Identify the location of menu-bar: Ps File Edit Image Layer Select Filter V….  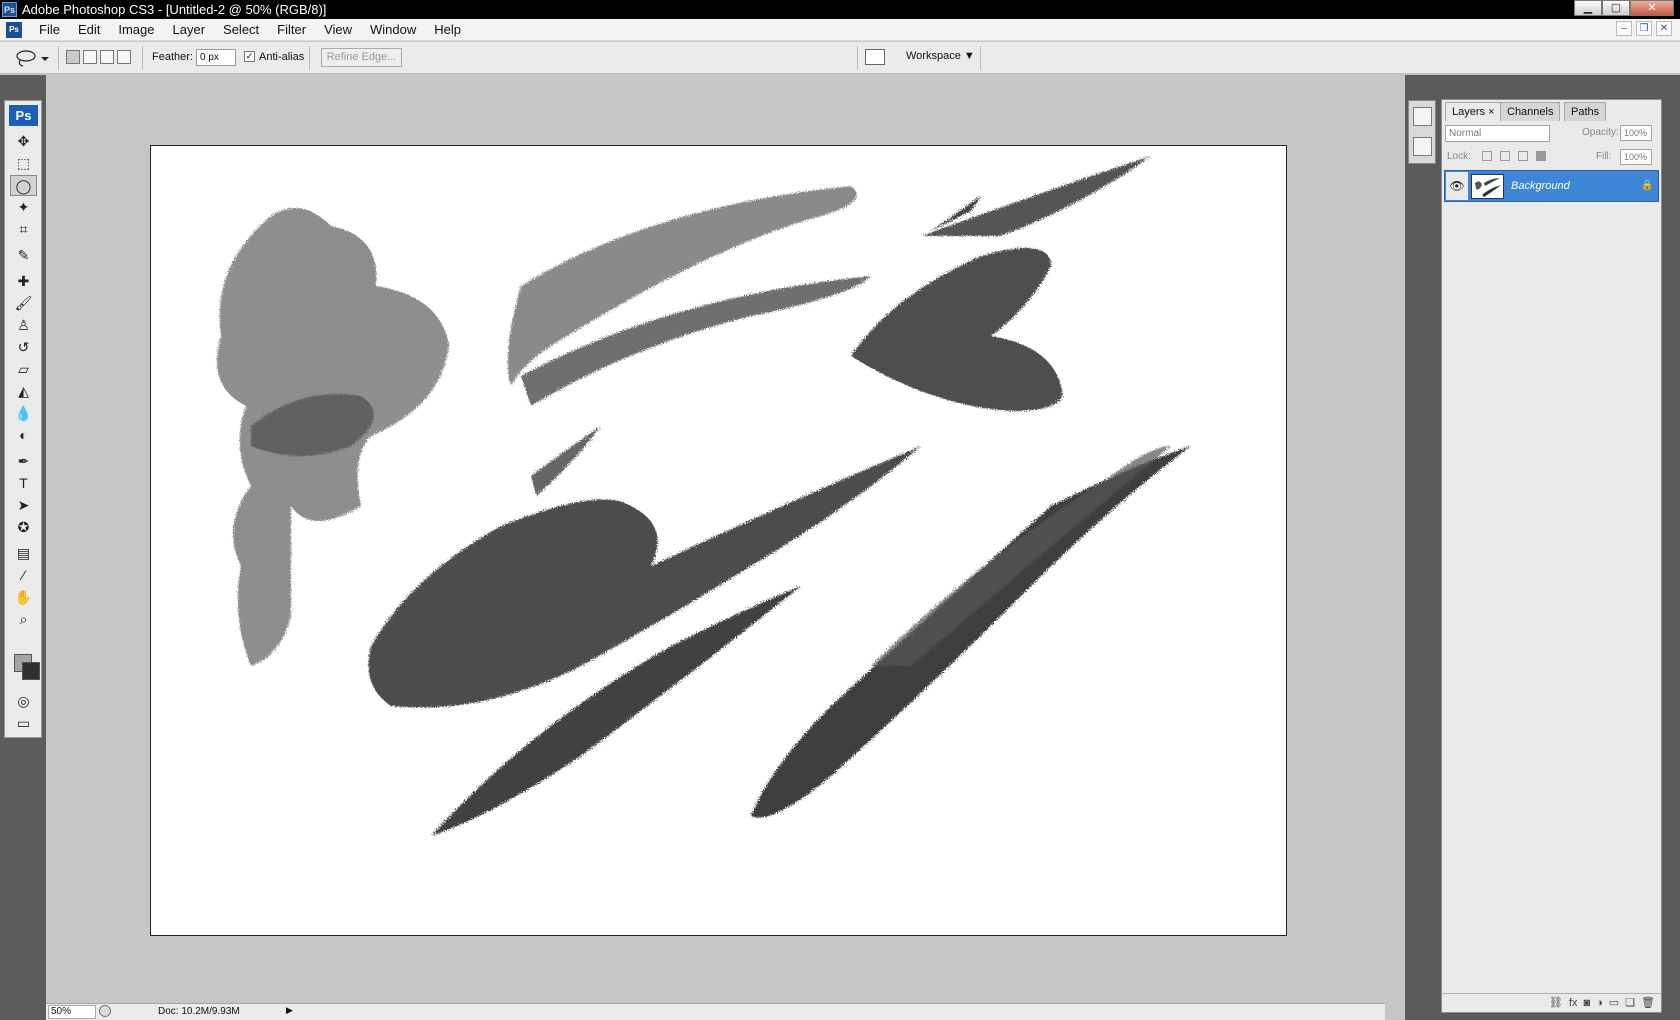
(840, 30).